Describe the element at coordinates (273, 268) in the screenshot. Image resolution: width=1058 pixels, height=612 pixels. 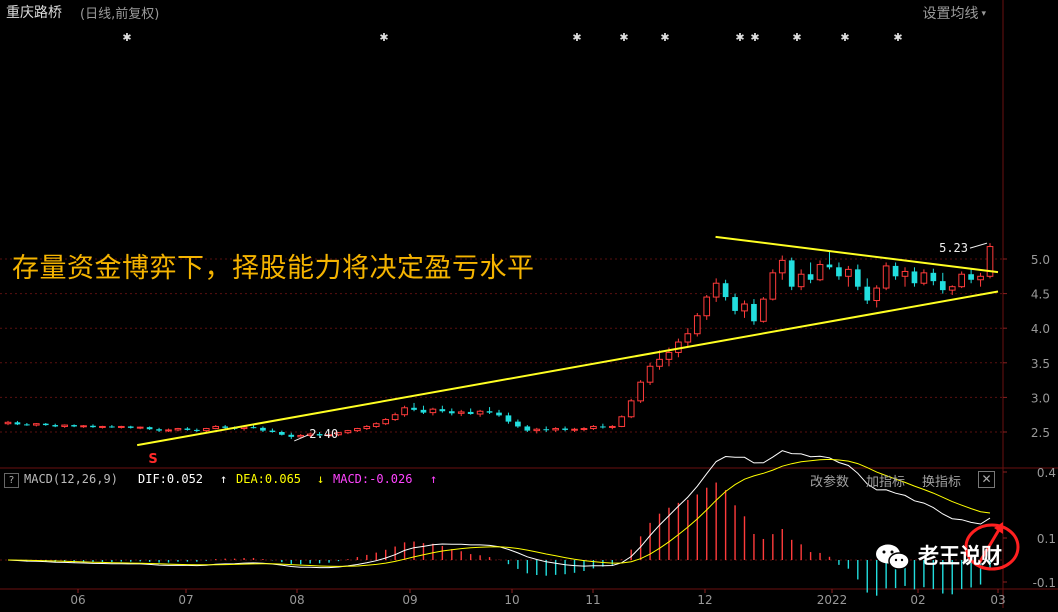
I see `annotation-text: 存量资金博弈下，择股能力将决定盈亏水平` at that location.